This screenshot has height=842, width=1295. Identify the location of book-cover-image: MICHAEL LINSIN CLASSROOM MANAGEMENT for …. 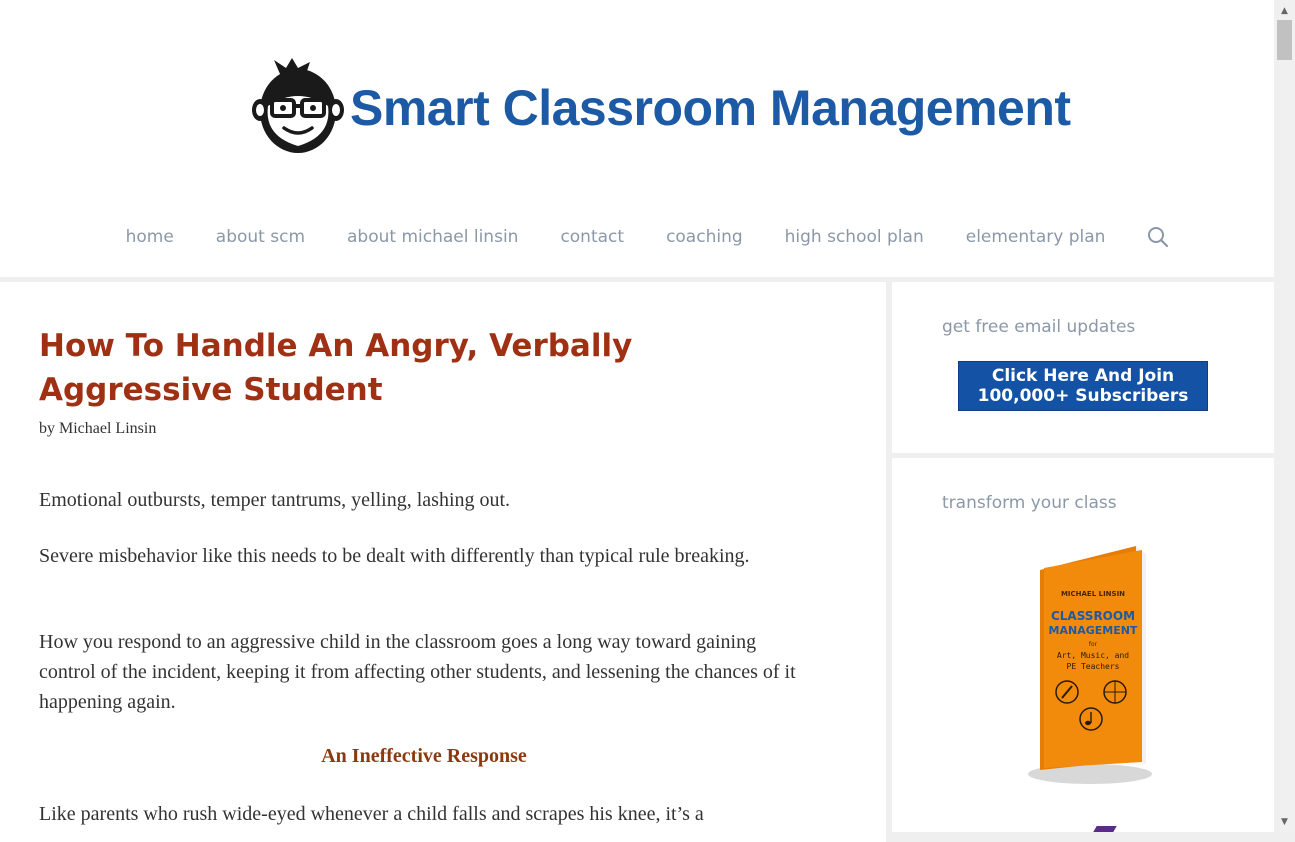
(1093, 672).